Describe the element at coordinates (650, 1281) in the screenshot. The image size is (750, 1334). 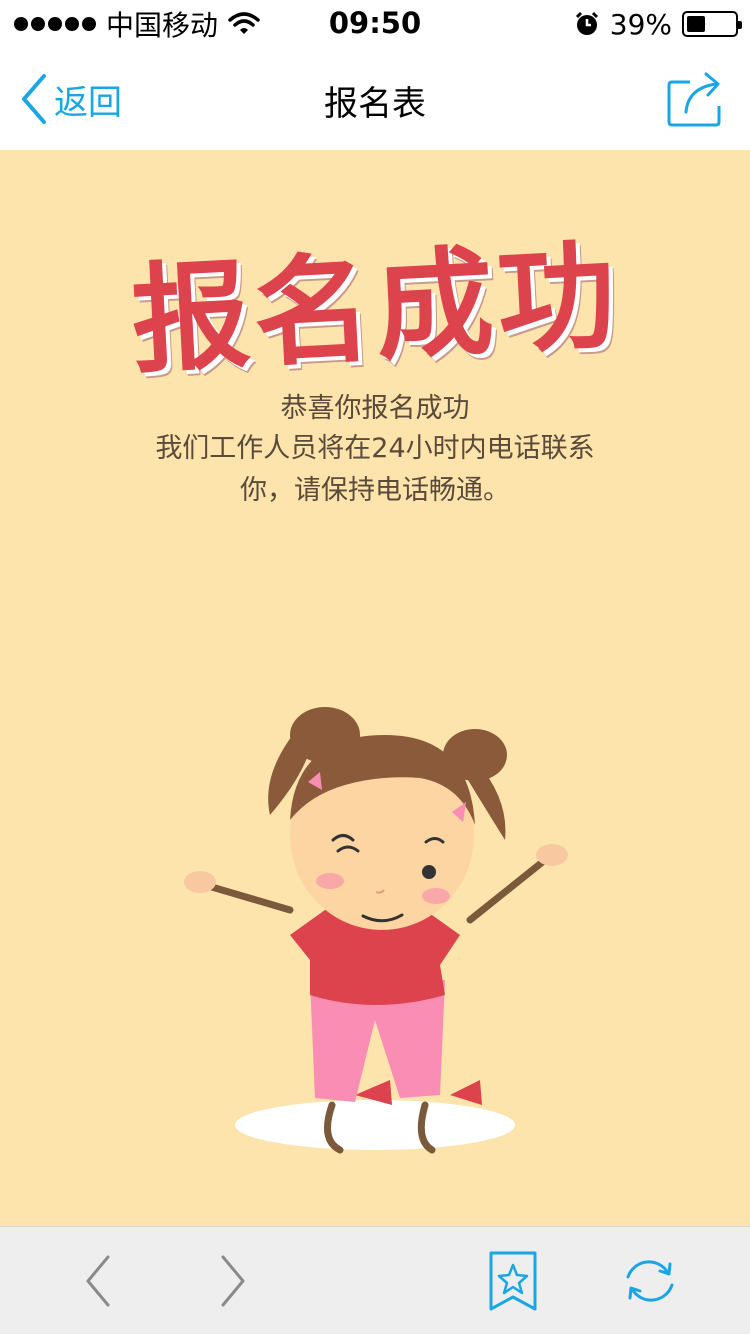
I see `refresh-icon` at that location.